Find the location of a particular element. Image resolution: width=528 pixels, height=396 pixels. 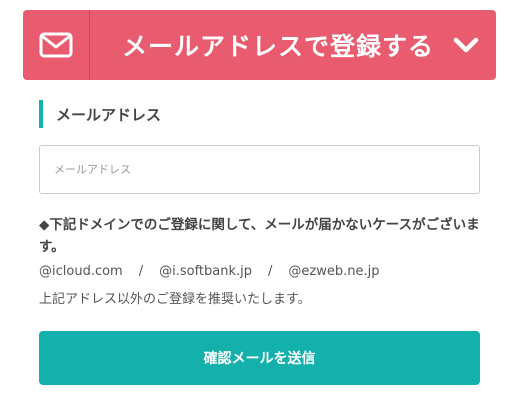

notice-footer: 上記アドレス以外のご登録を推奨いたします。 is located at coordinates (175, 299).